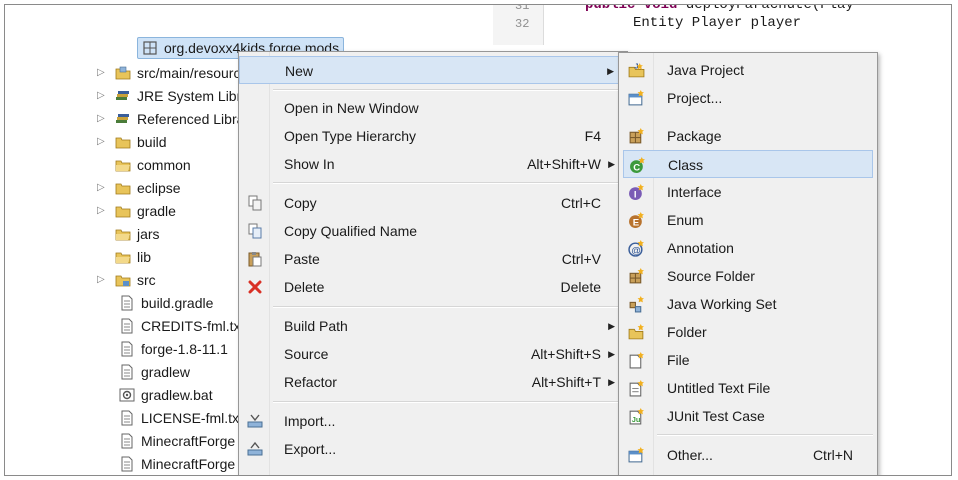 The image size is (958, 480). What do you see at coordinates (747, 70) in the screenshot?
I see `submenu-item-java-project: J Java Project` at bounding box center [747, 70].